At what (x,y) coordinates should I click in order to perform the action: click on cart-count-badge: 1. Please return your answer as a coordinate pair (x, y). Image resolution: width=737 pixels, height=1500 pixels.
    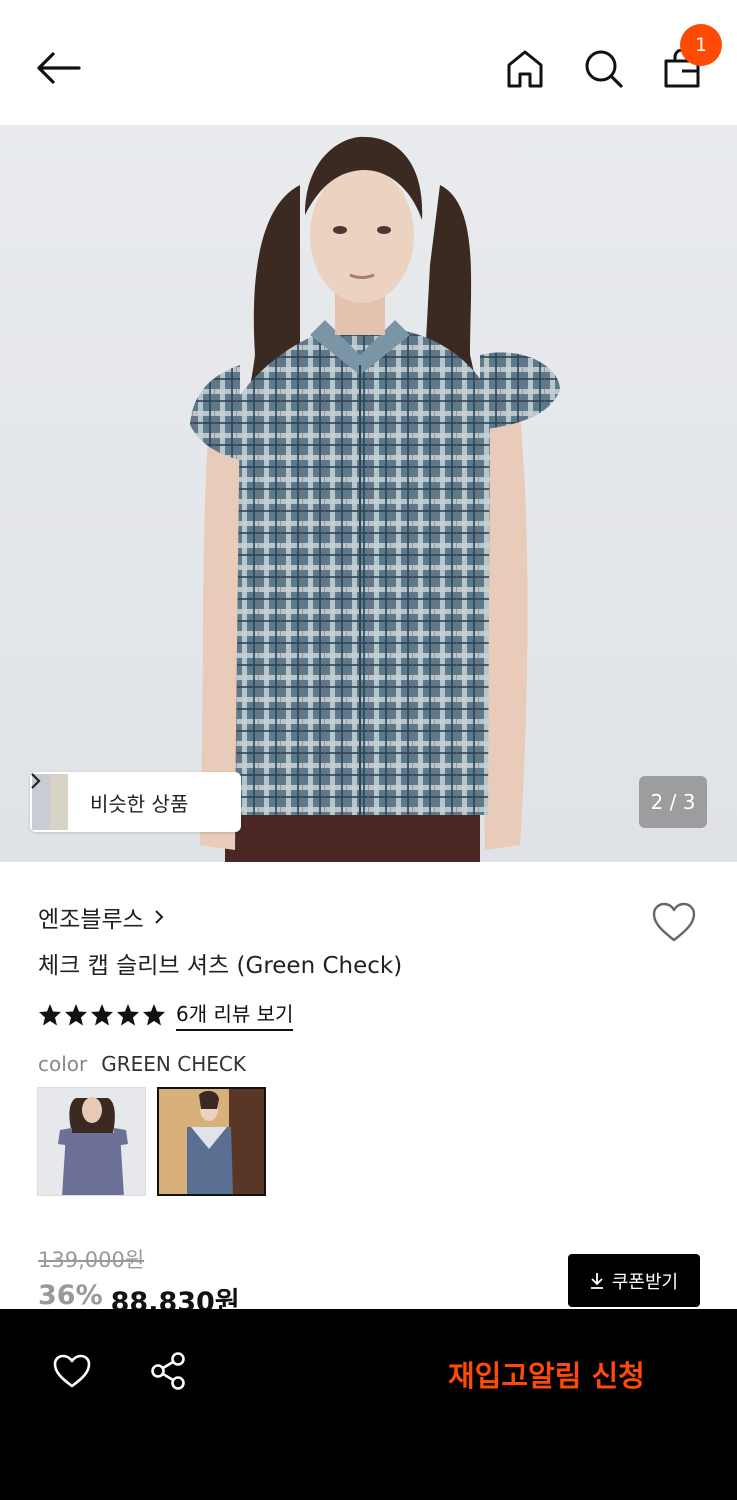
    Looking at the image, I should click on (701, 45).